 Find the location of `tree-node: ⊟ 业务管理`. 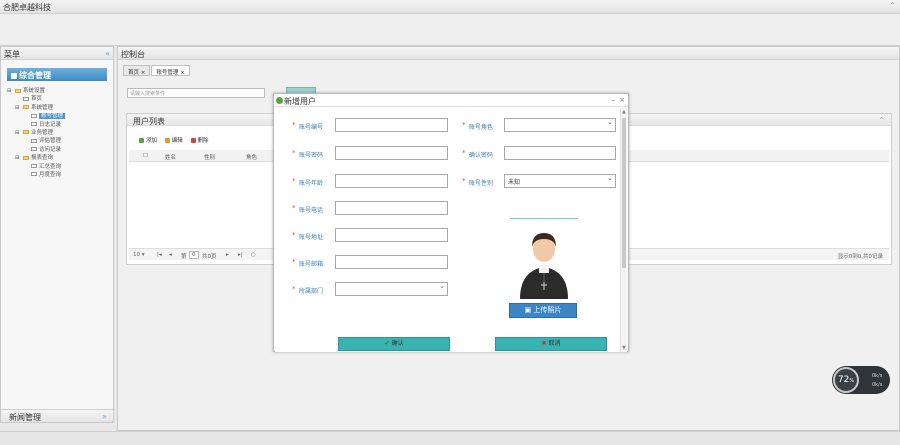

tree-node: ⊟ 业务管理 is located at coordinates (58, 133).